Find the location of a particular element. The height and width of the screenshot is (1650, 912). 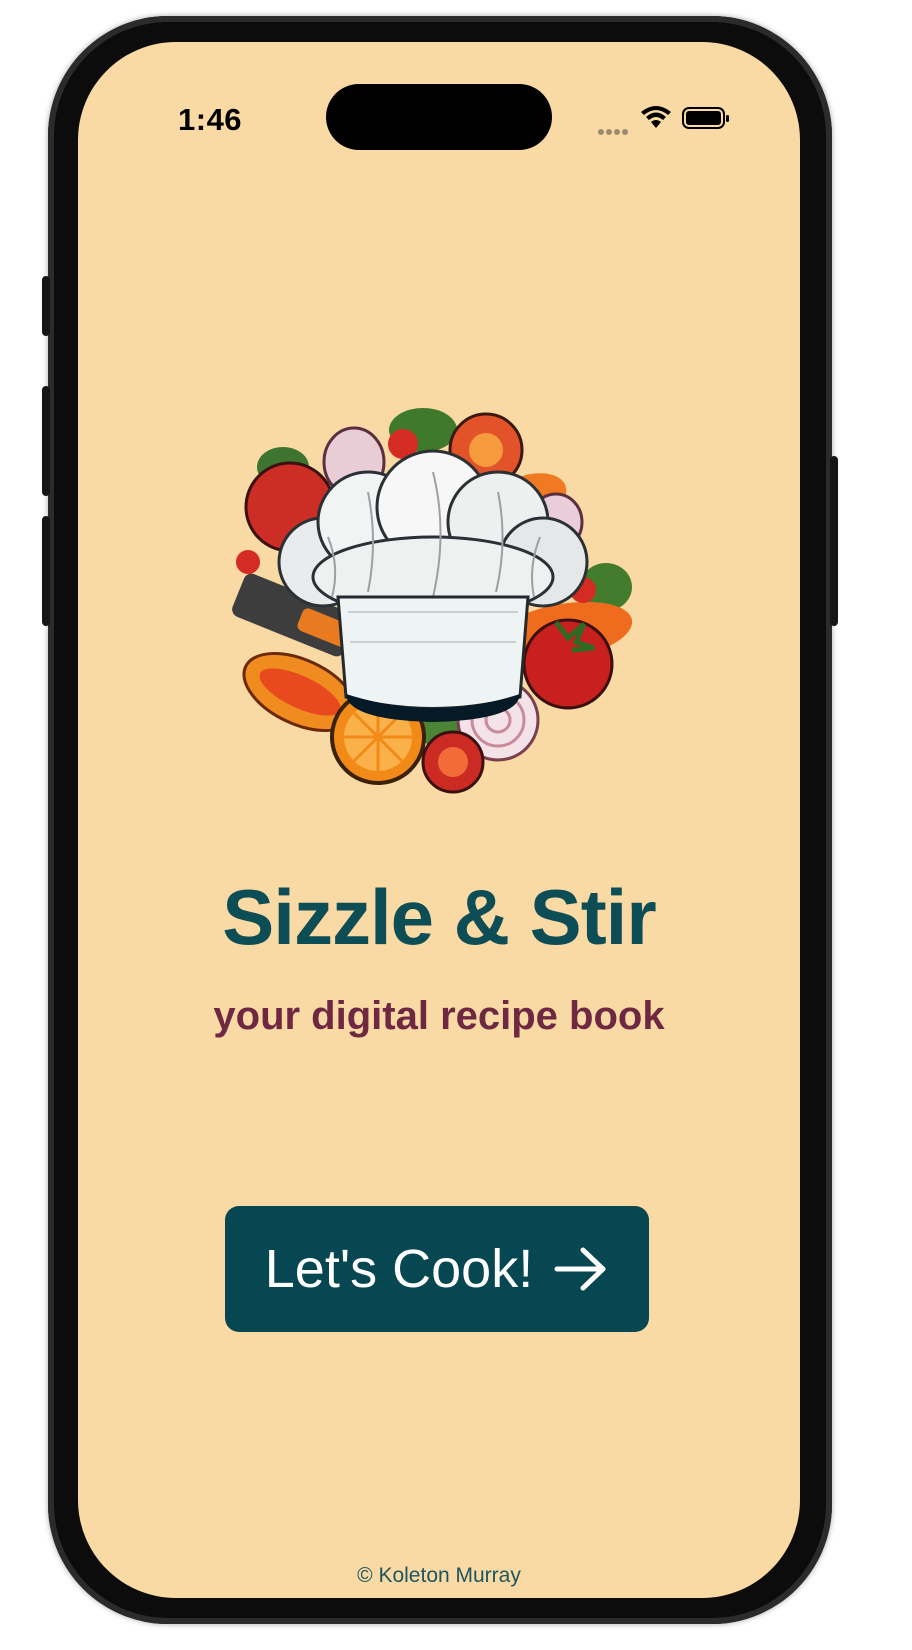

app-title: Sizzle & Stir is located at coordinates (439, 917).